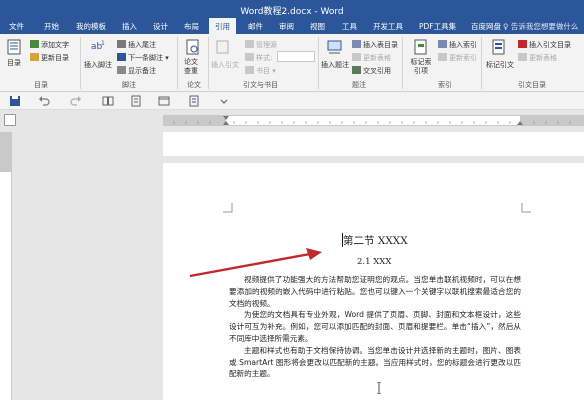 This screenshot has height=400, width=584. I want to click on mark-citation-button: 标记引文, so click(500, 65).